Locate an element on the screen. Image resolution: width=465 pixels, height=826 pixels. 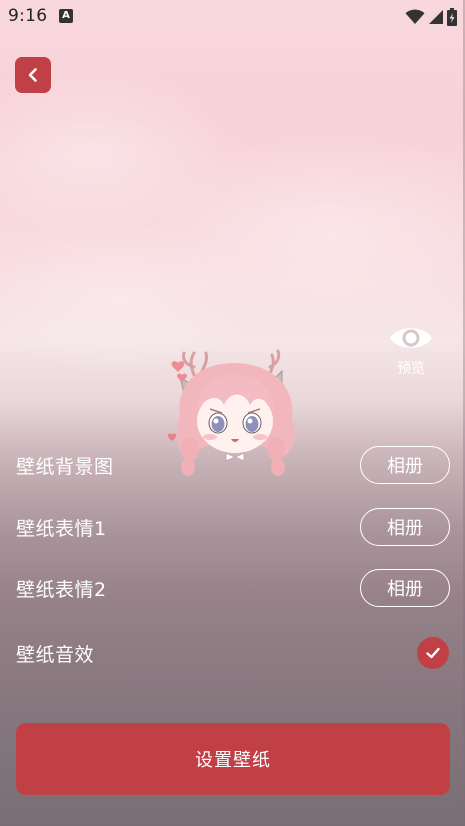
sound-toggle is located at coordinates (433, 653).